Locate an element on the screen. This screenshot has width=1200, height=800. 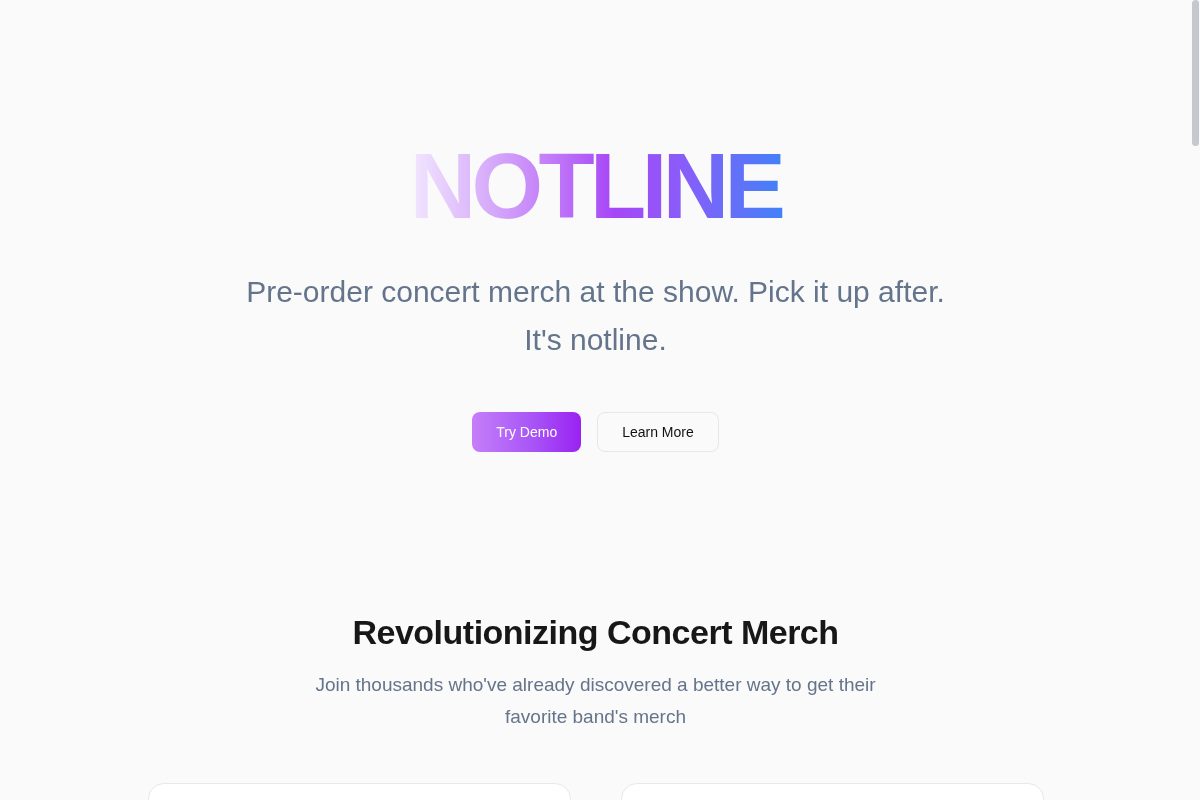
try-demo-button: Try Demo is located at coordinates (527, 432).